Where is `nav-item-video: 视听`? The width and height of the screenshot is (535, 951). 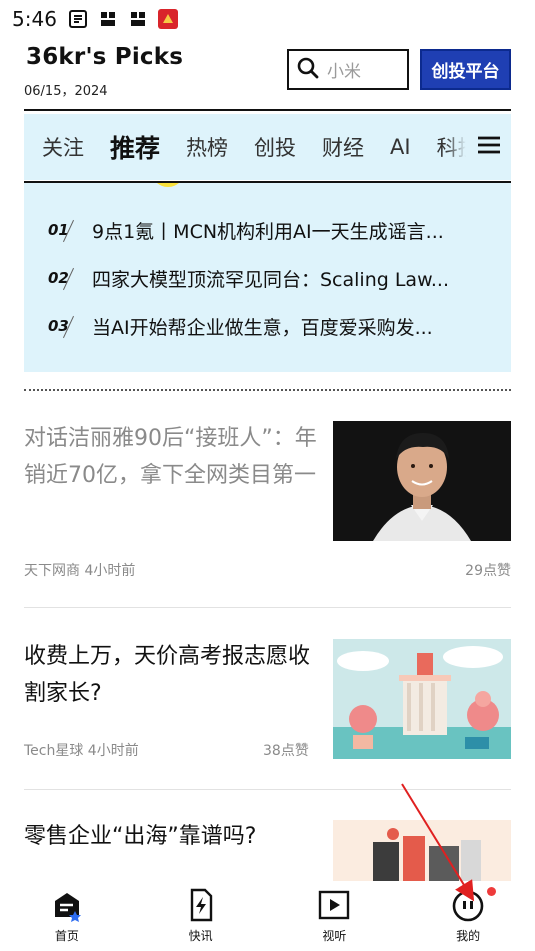 nav-item-video: 视听 is located at coordinates (335, 916).